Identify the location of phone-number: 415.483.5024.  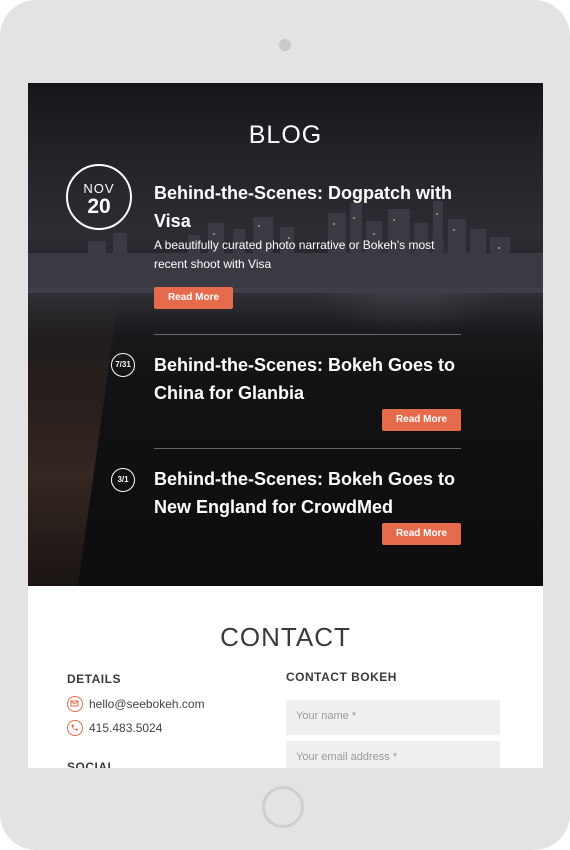
(125, 728).